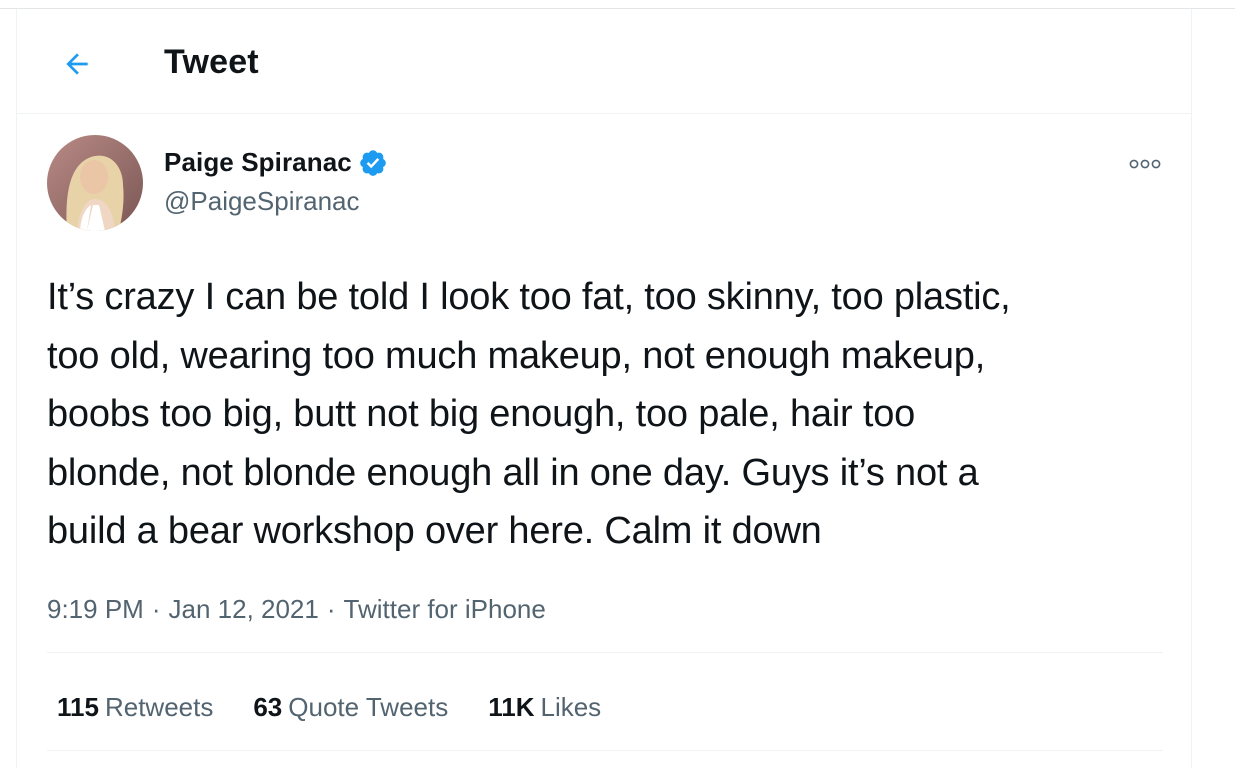 Image resolution: width=1235 pixels, height=768 pixels. What do you see at coordinates (373, 162) in the screenshot?
I see `verified-badge-icon` at bounding box center [373, 162].